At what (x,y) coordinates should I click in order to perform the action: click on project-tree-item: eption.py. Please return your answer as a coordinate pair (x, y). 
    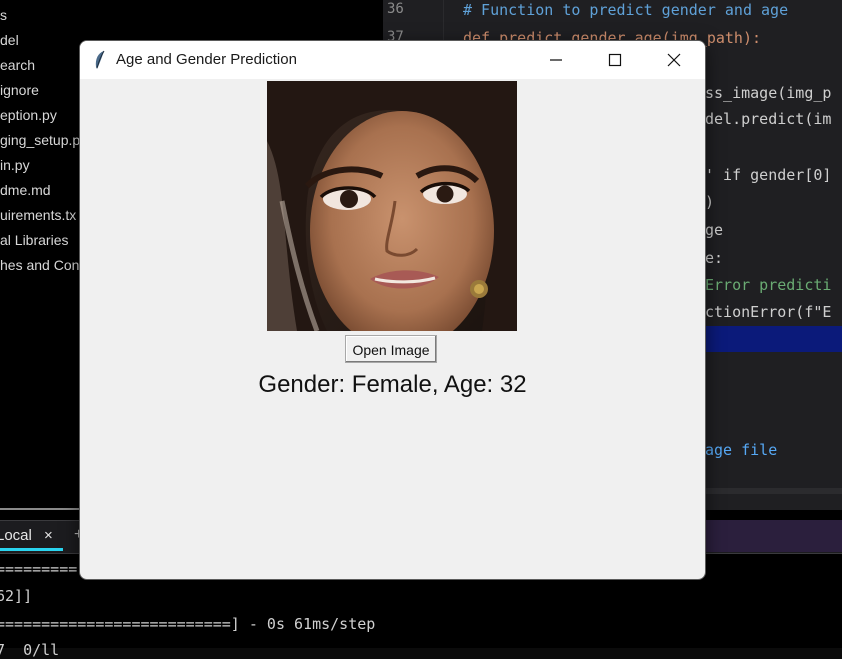
    Looking at the image, I should click on (28, 115).